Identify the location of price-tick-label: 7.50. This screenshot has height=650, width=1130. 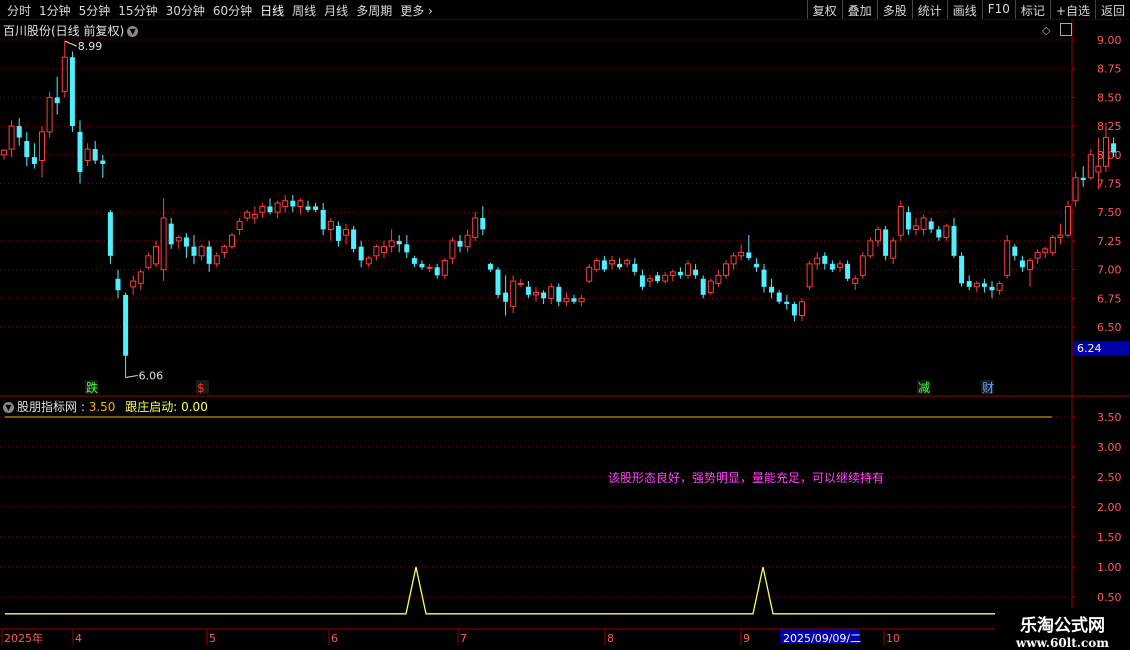
(1109, 212).